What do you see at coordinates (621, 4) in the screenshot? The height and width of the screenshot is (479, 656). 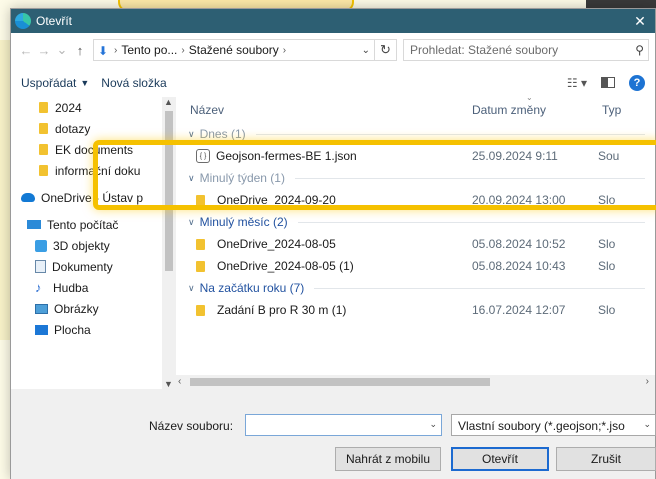 I see `background-corner` at bounding box center [621, 4].